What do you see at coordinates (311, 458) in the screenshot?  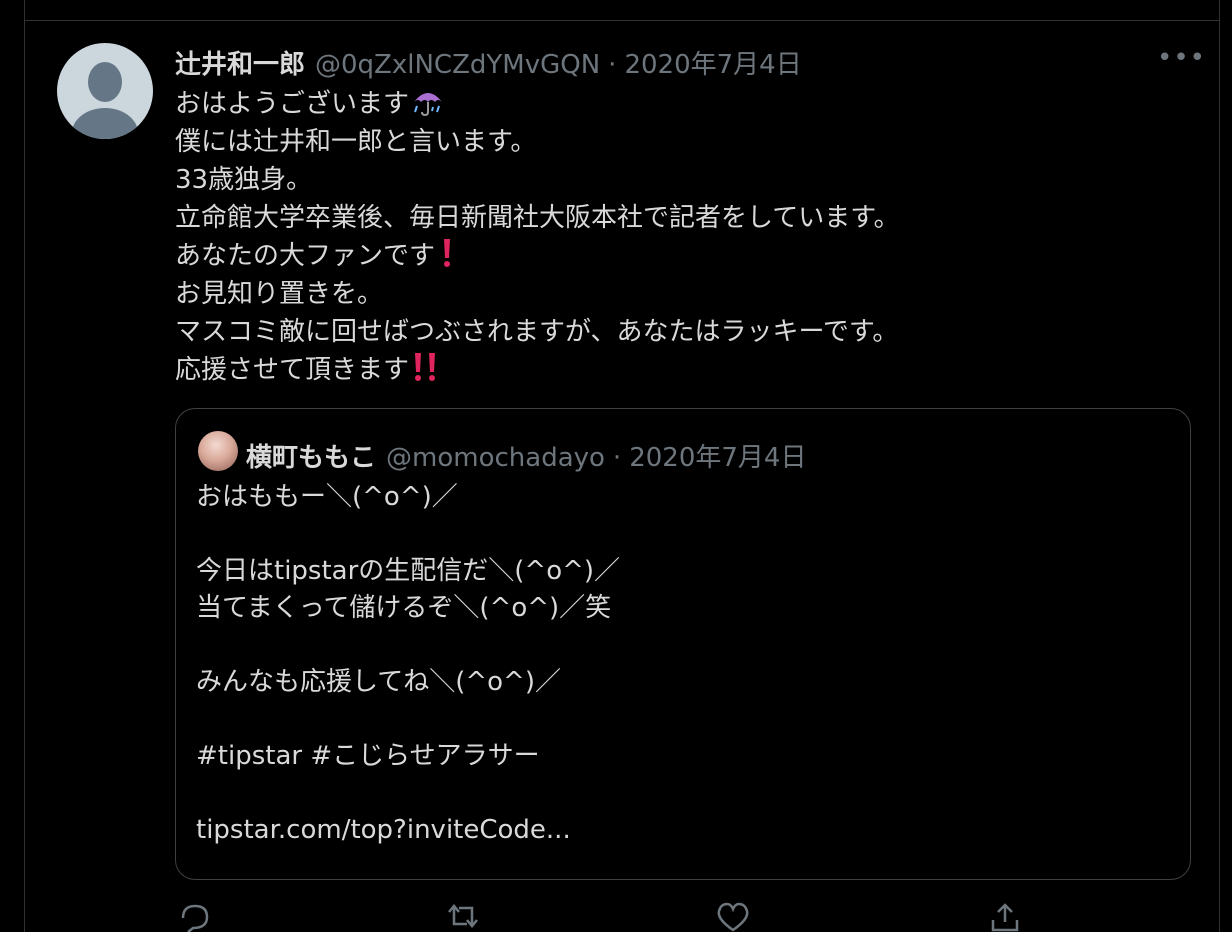 I see `quoted-author-name: 横町ももこ` at bounding box center [311, 458].